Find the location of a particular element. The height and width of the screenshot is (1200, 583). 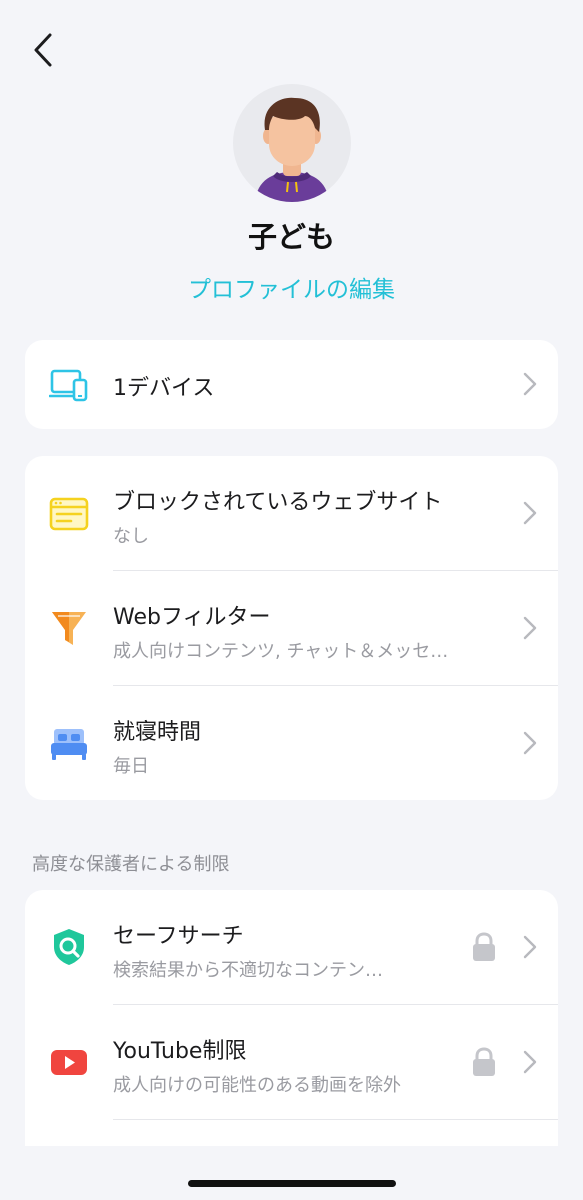

blocked-websites-subtitle: なし is located at coordinates (131, 536).